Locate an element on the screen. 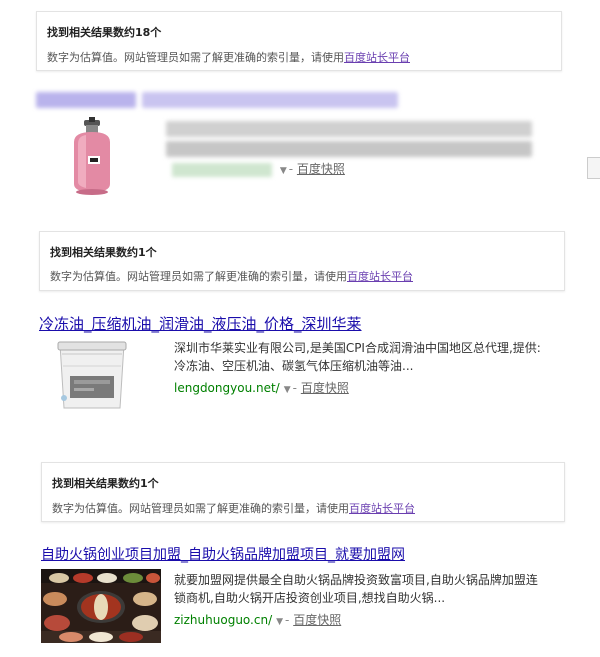 The image size is (600, 657). result-url: zizhuhuoguo.cn/ is located at coordinates (223, 620).